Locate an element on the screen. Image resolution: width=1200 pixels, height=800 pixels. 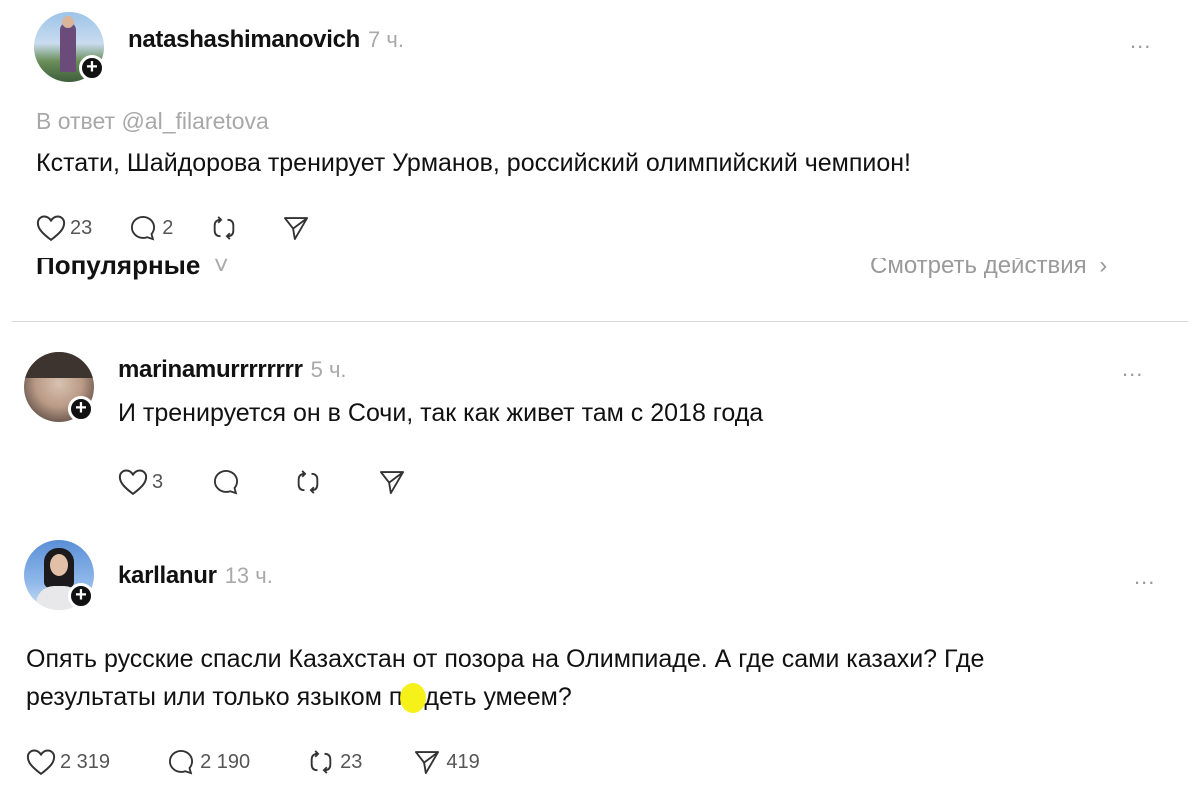
like-button: 23 is located at coordinates (64, 228).